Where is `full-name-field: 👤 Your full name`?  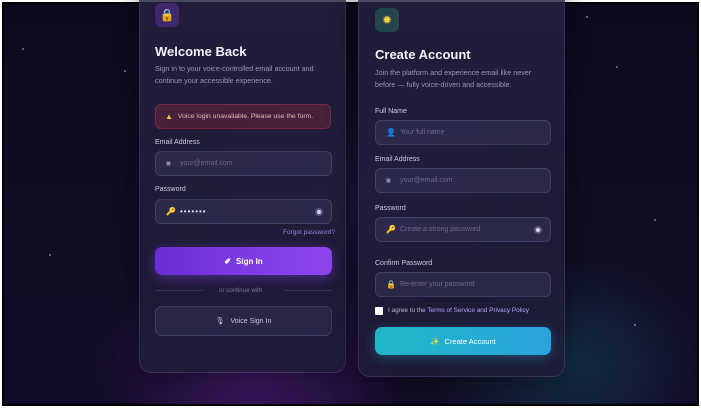 full-name-field: 👤 Your full name is located at coordinates (463, 132).